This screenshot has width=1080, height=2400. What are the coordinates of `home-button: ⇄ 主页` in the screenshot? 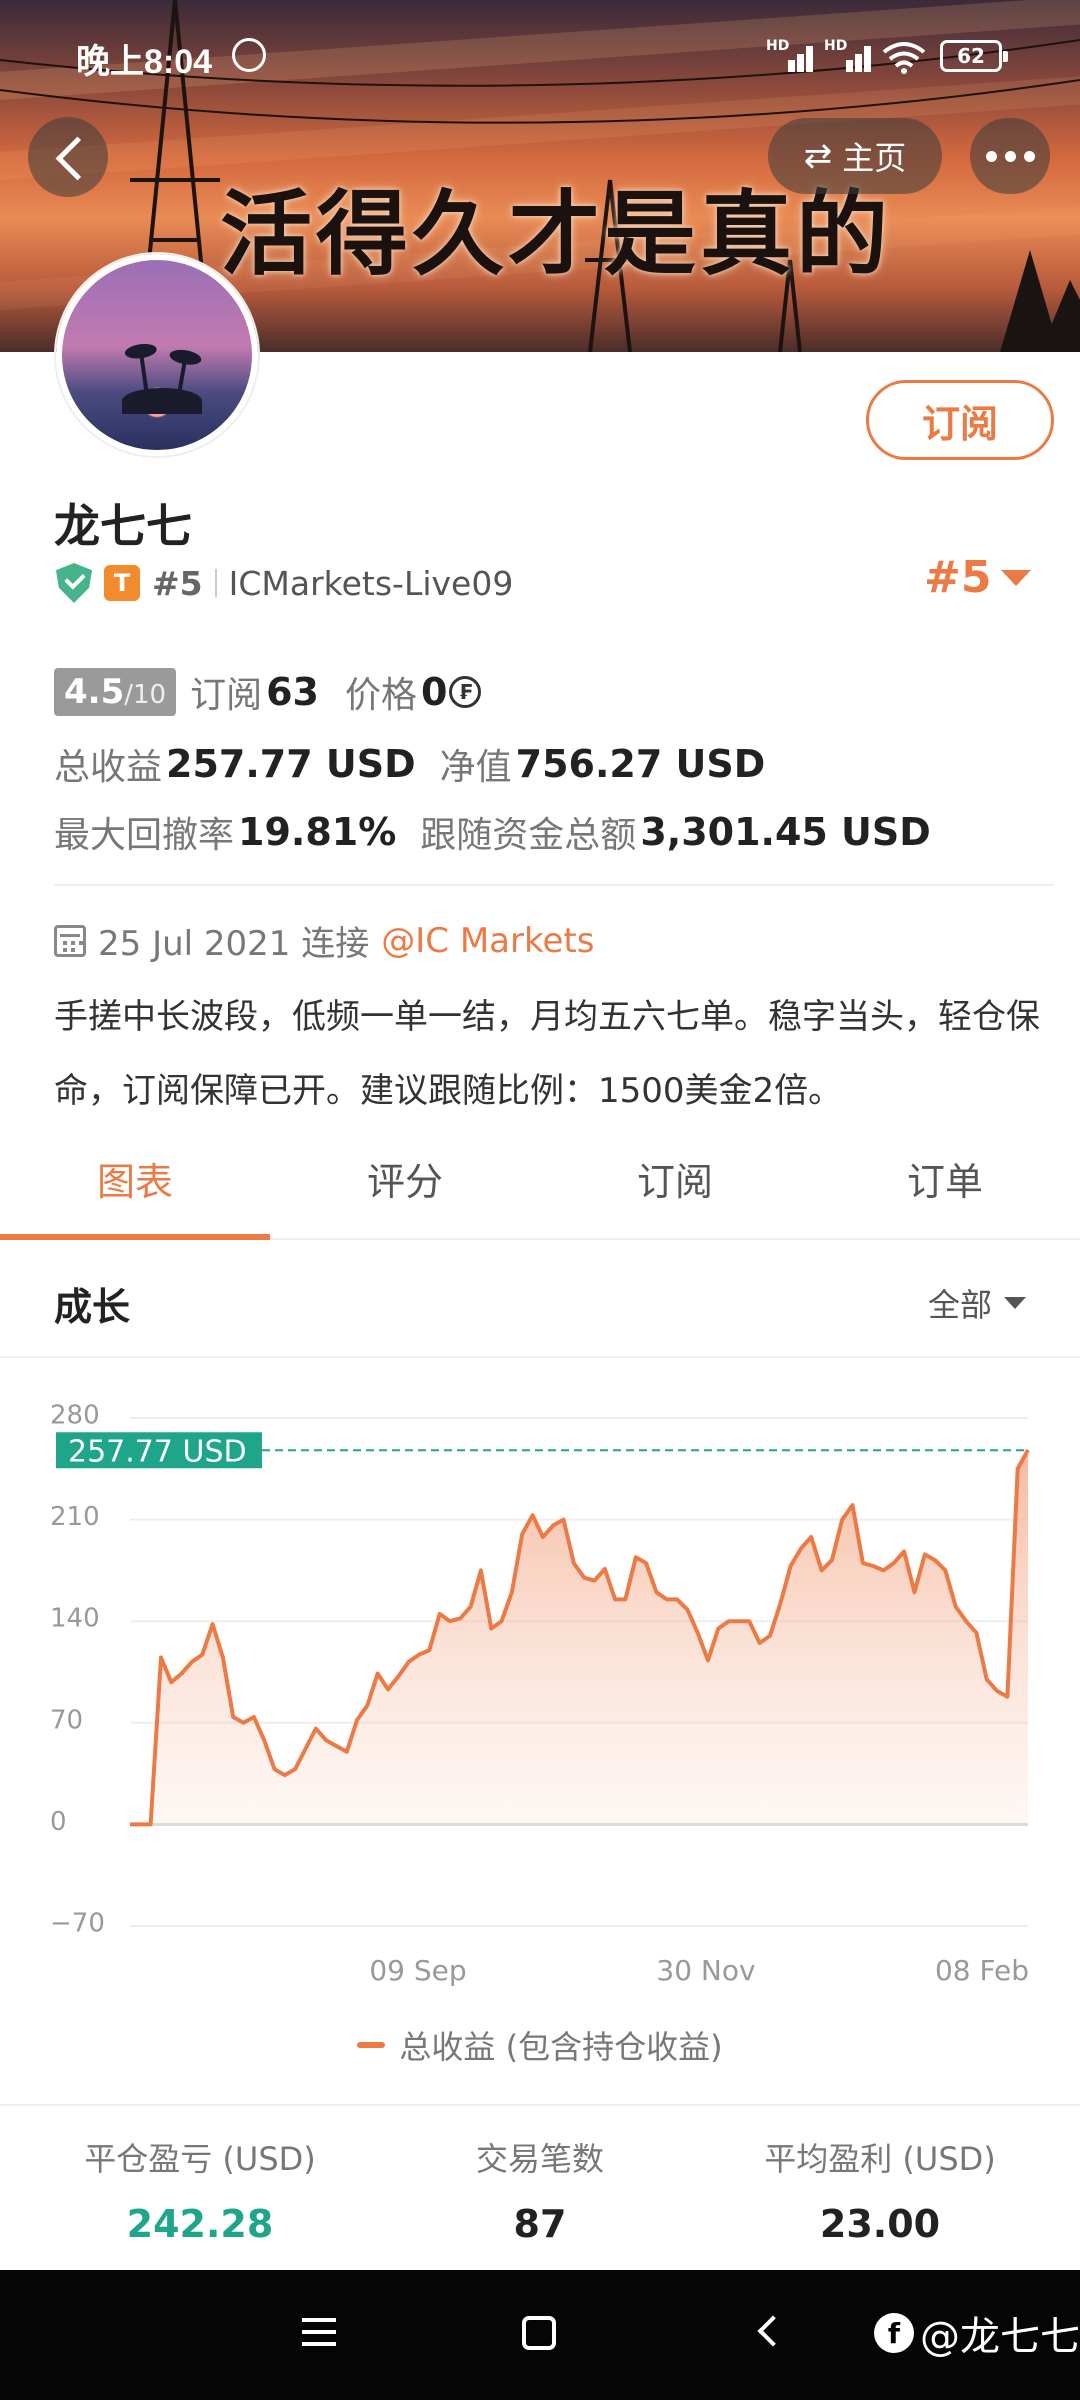 It's located at (855, 156).